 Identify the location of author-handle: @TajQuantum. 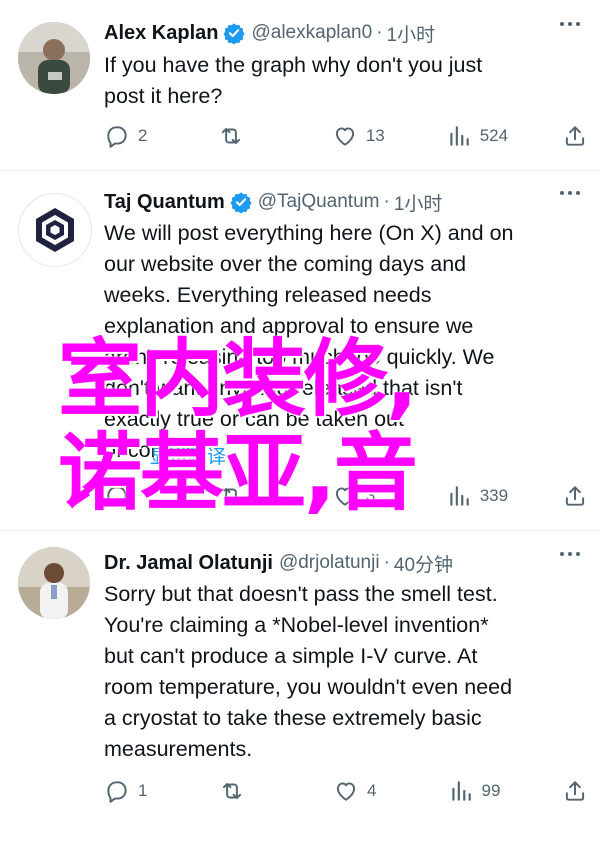
(319, 202).